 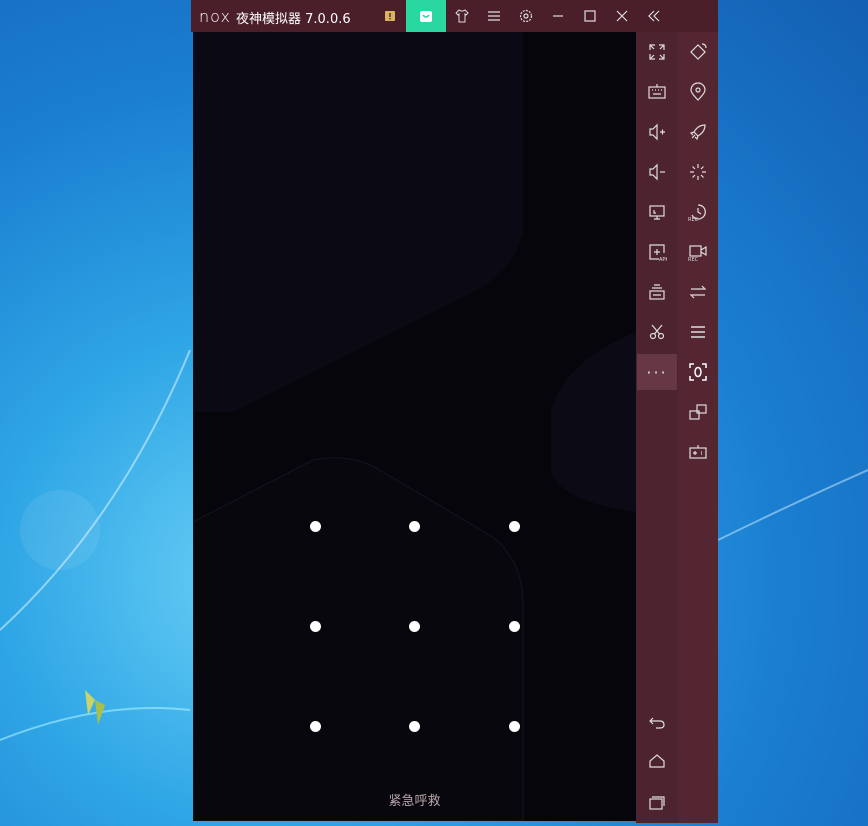 I want to click on rotate-icon, so click(x=698, y=52).